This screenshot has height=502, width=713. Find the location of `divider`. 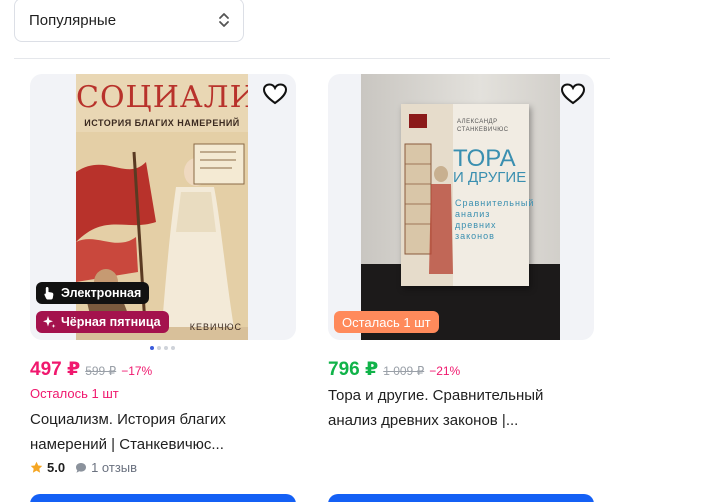

divider is located at coordinates (312, 58).